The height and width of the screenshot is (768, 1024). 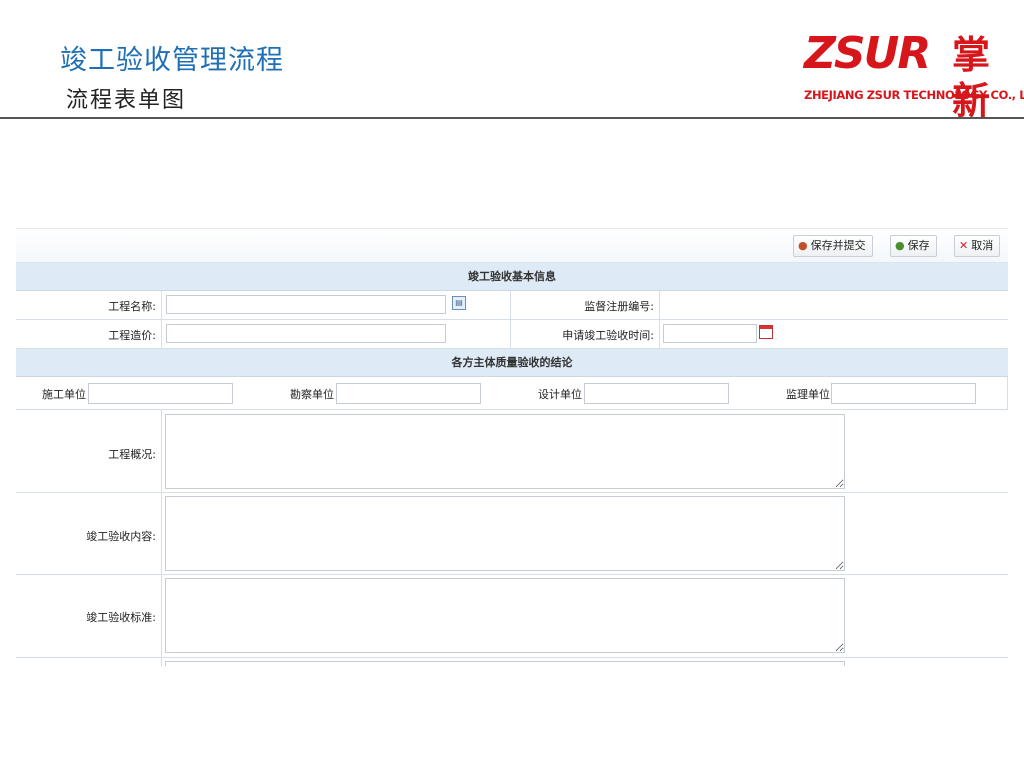 What do you see at coordinates (512, 393) in the screenshot?
I see `row-units: 施工单位 勘察单位 设计单位 监理单位` at bounding box center [512, 393].